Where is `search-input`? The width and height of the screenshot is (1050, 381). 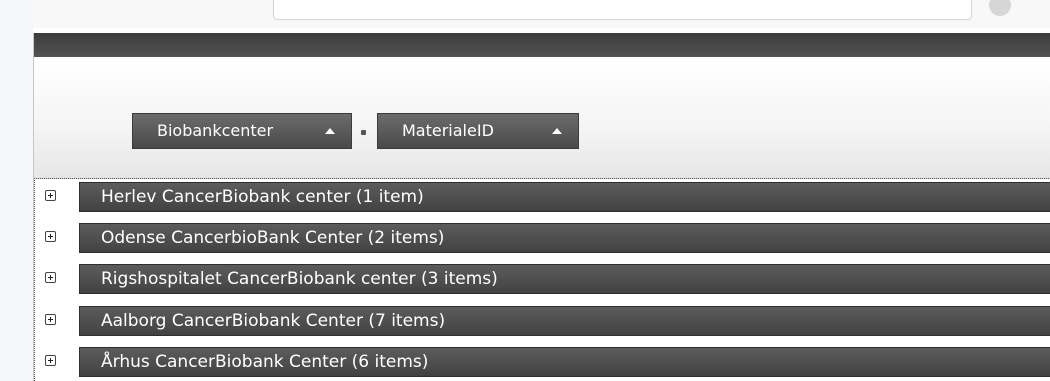
search-input is located at coordinates (622, 10).